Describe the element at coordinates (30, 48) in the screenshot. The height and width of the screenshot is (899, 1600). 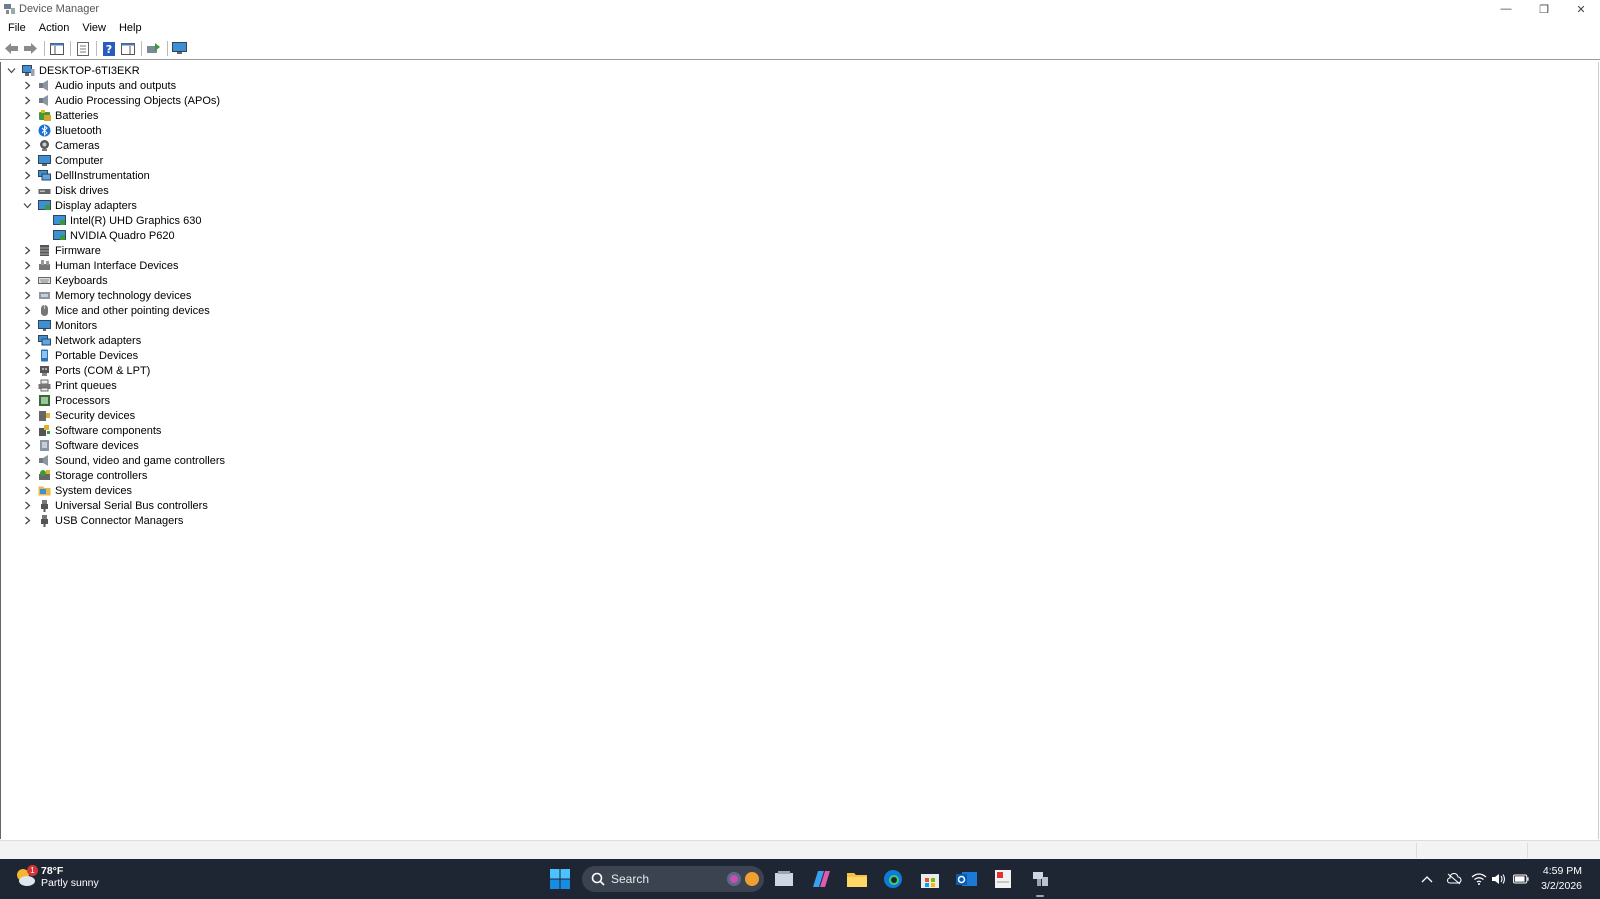
I see `forward-icon` at that location.